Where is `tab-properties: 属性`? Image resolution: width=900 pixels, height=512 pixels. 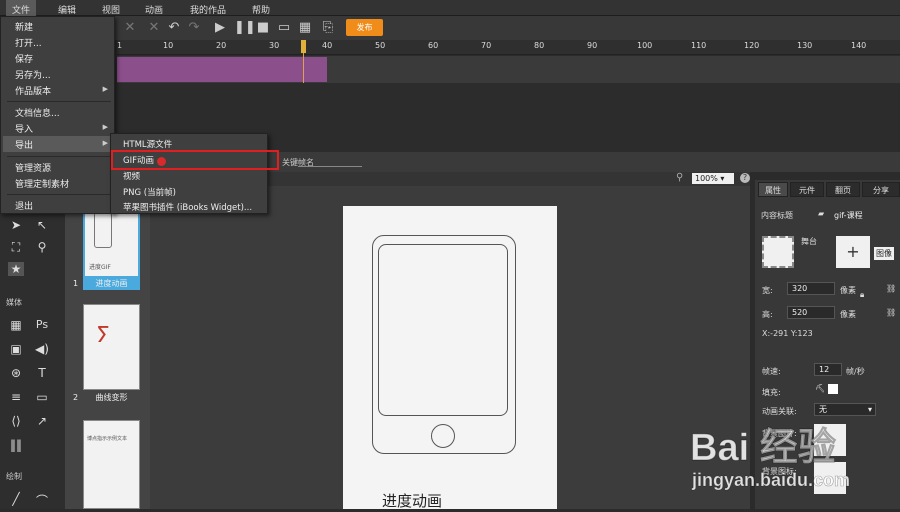
tab-properties: 属性 is located at coordinates (773, 189).